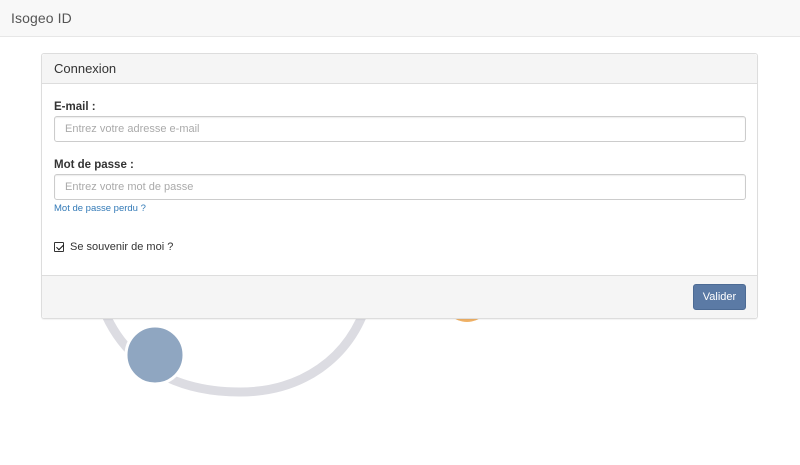 The image size is (800, 465). What do you see at coordinates (399, 69) in the screenshot?
I see `panel-heading: Connexion` at bounding box center [399, 69].